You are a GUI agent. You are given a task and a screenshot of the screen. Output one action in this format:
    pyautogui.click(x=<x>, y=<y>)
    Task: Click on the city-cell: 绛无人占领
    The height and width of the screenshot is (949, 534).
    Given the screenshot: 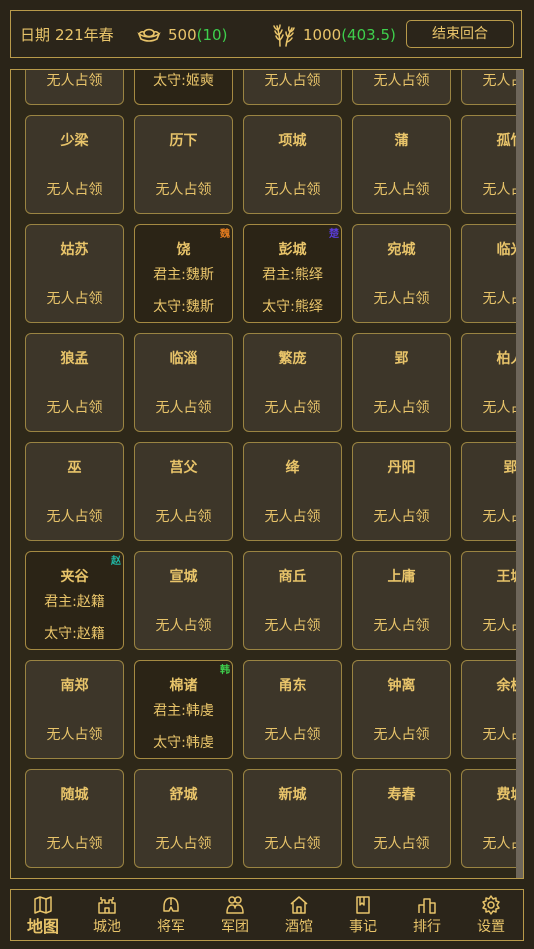 What is the action you would take?
    pyautogui.click(x=292, y=491)
    